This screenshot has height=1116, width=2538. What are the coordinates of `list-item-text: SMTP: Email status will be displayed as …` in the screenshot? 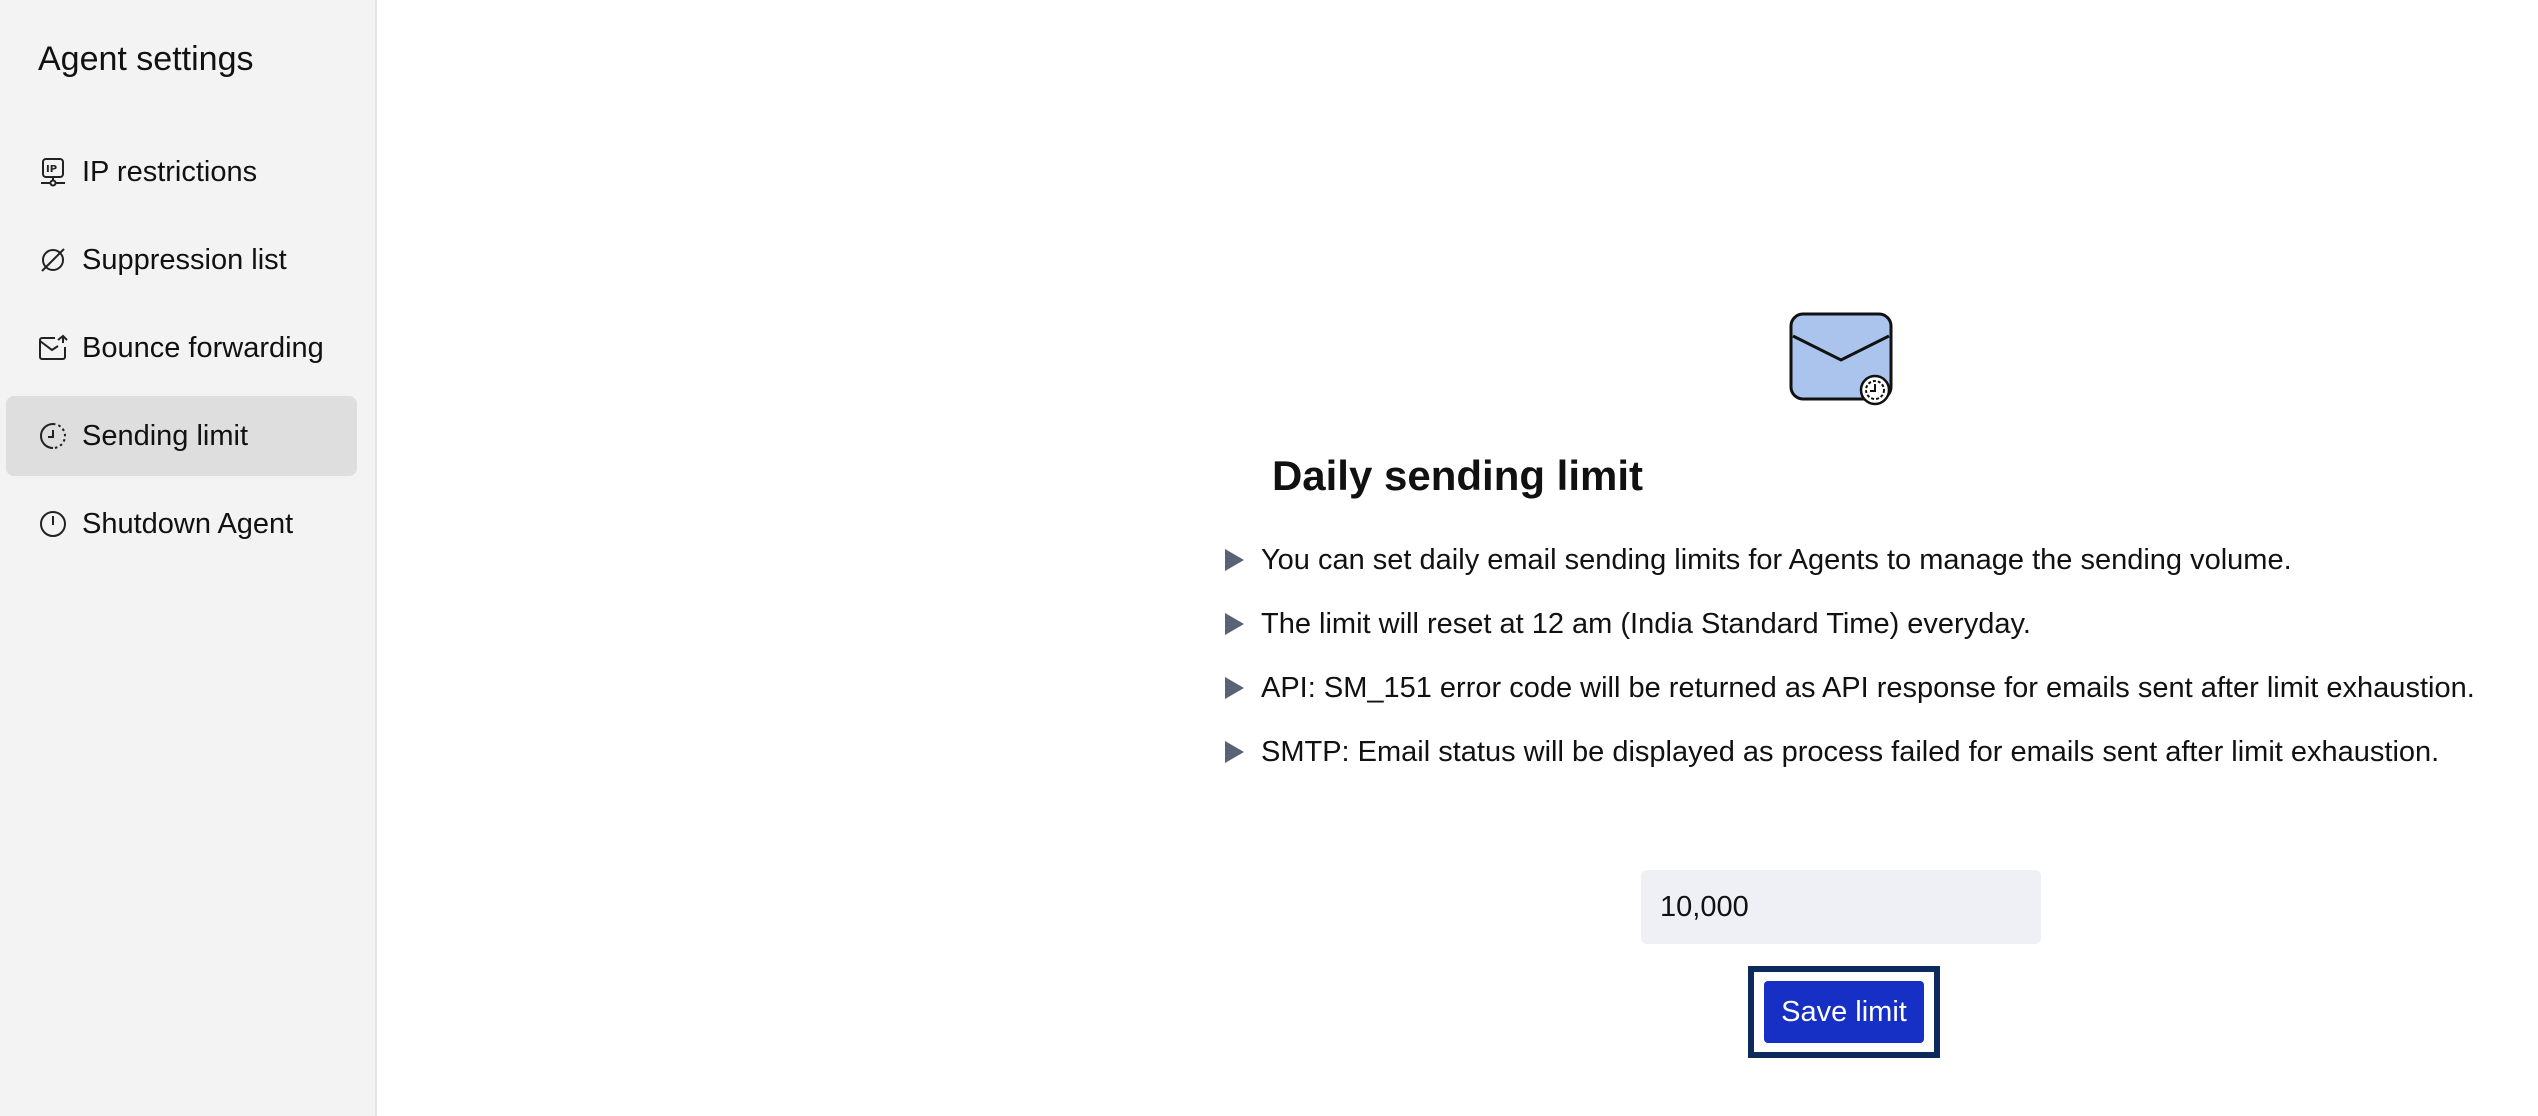 It's located at (1850, 751).